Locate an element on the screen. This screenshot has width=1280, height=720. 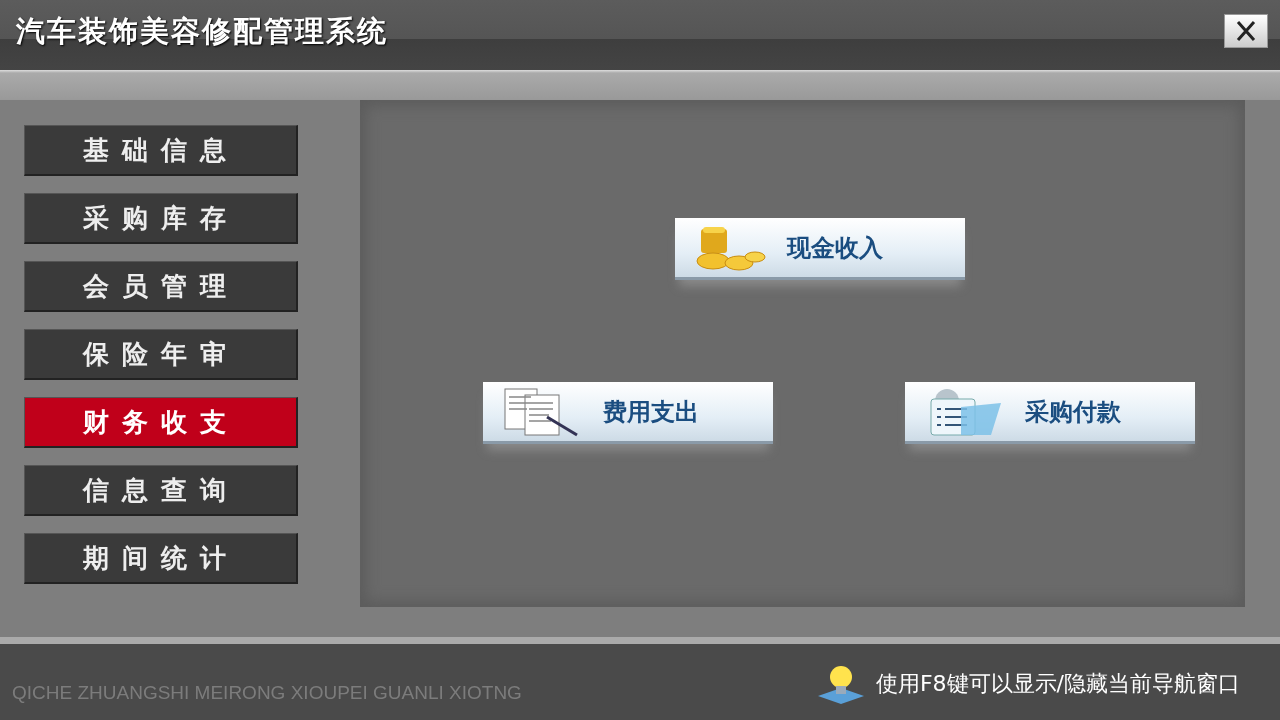
action-button: 现金收入 is located at coordinates (820, 249).